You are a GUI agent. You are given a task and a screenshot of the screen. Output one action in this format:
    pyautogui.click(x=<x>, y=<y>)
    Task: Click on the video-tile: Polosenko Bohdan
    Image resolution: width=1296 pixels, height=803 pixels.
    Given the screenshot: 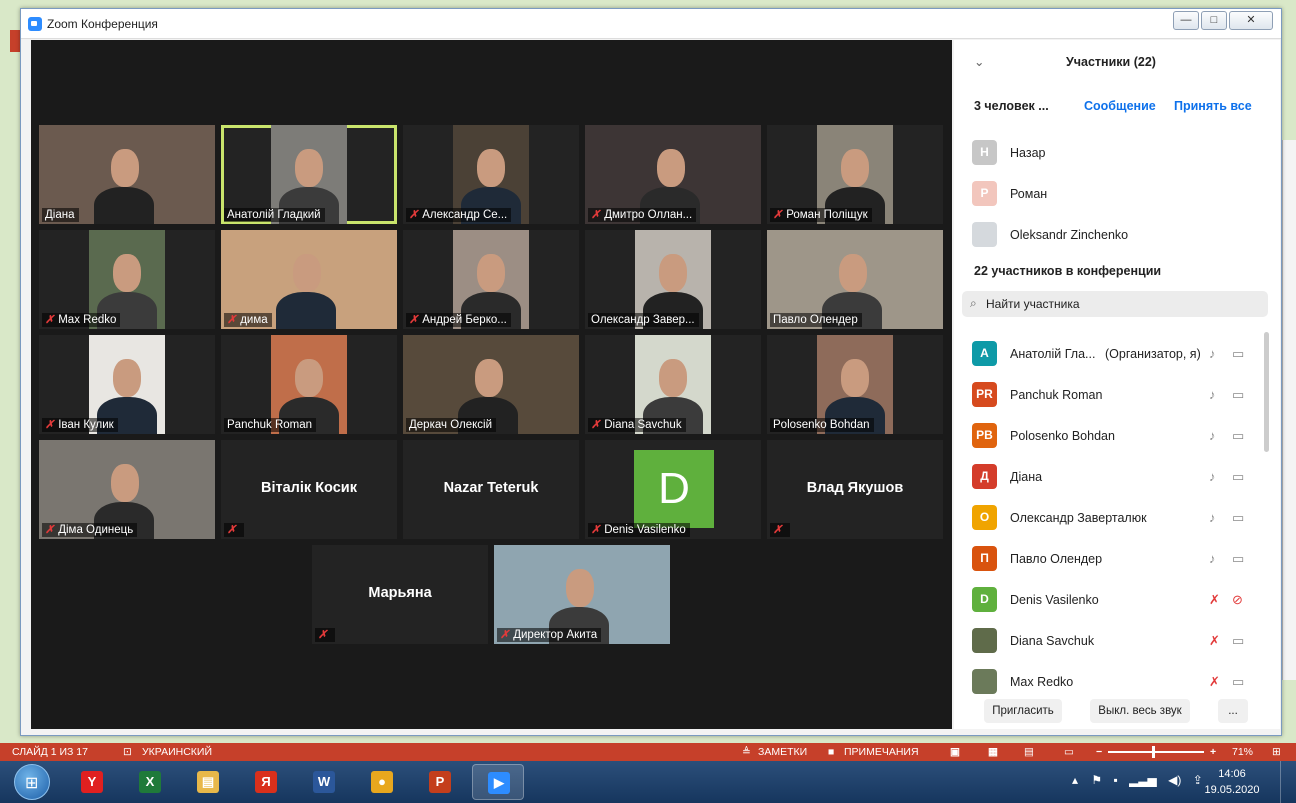 What is the action you would take?
    pyautogui.click(x=855, y=384)
    